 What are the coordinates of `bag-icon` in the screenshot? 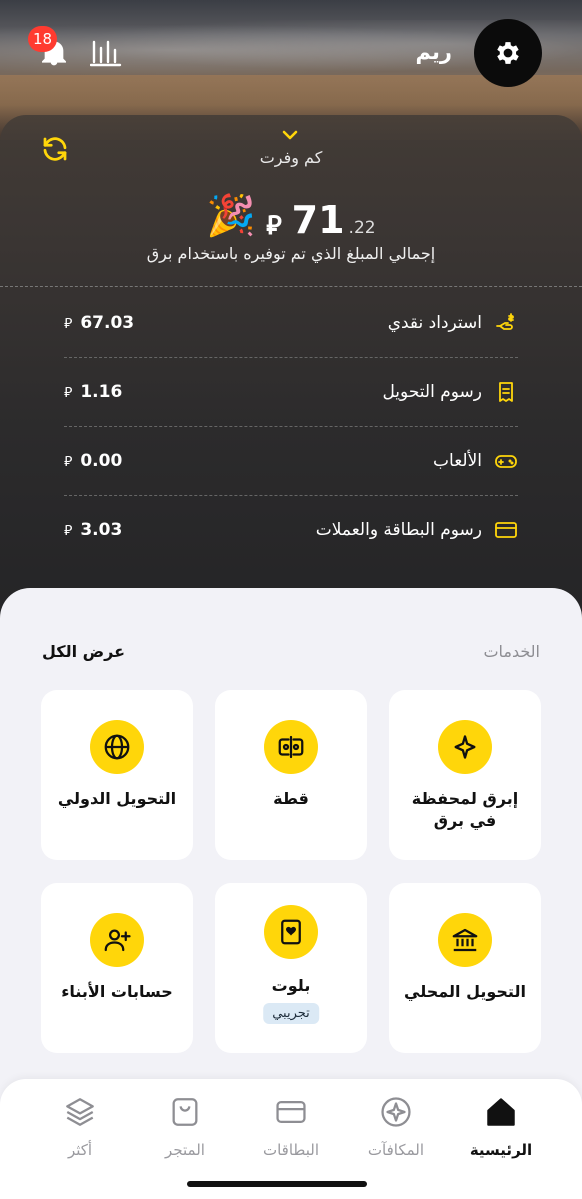 It's located at (185, 1112).